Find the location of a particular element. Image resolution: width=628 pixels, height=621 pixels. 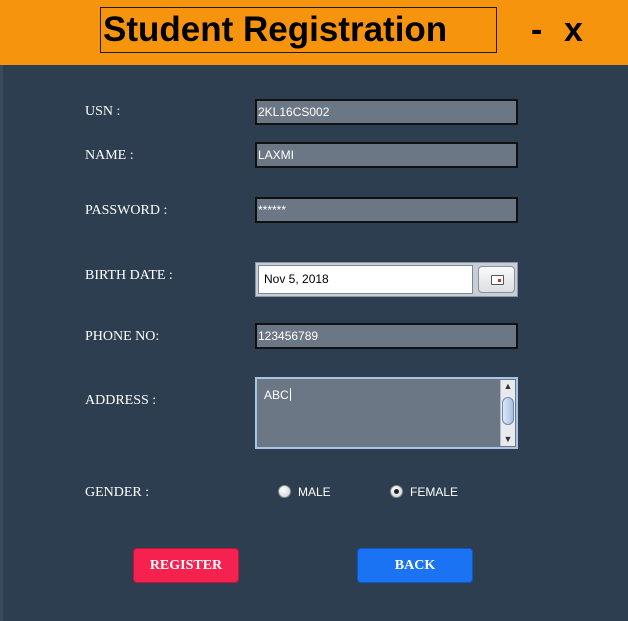

female-radio is located at coordinates (396, 491).